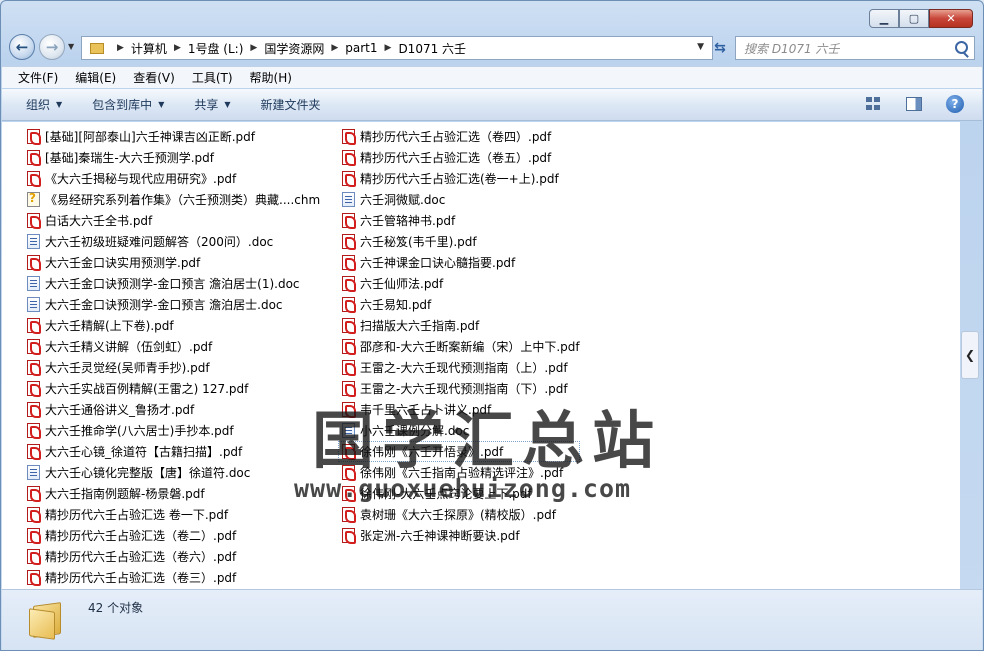  What do you see at coordinates (855, 48) in the screenshot?
I see `search-input: 搜索 D1071 六壬` at bounding box center [855, 48].